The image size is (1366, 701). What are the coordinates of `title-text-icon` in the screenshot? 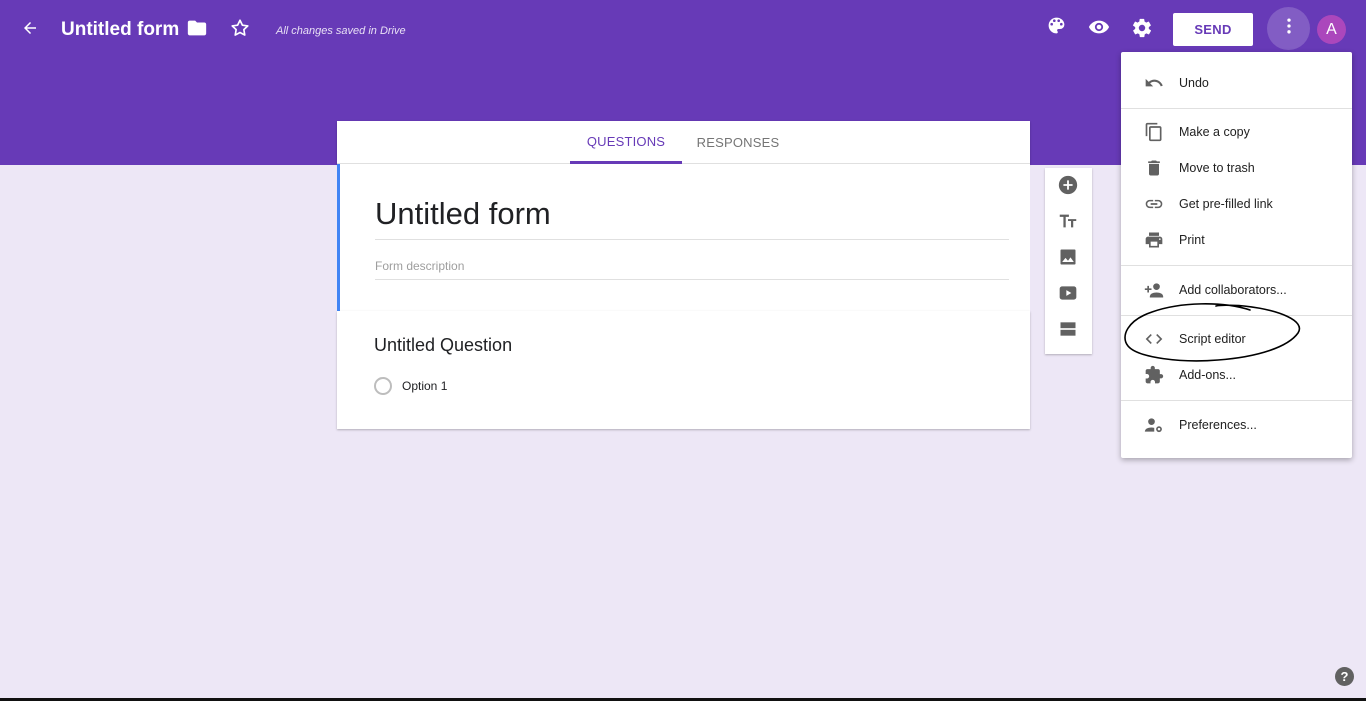 It's located at (1068, 223).